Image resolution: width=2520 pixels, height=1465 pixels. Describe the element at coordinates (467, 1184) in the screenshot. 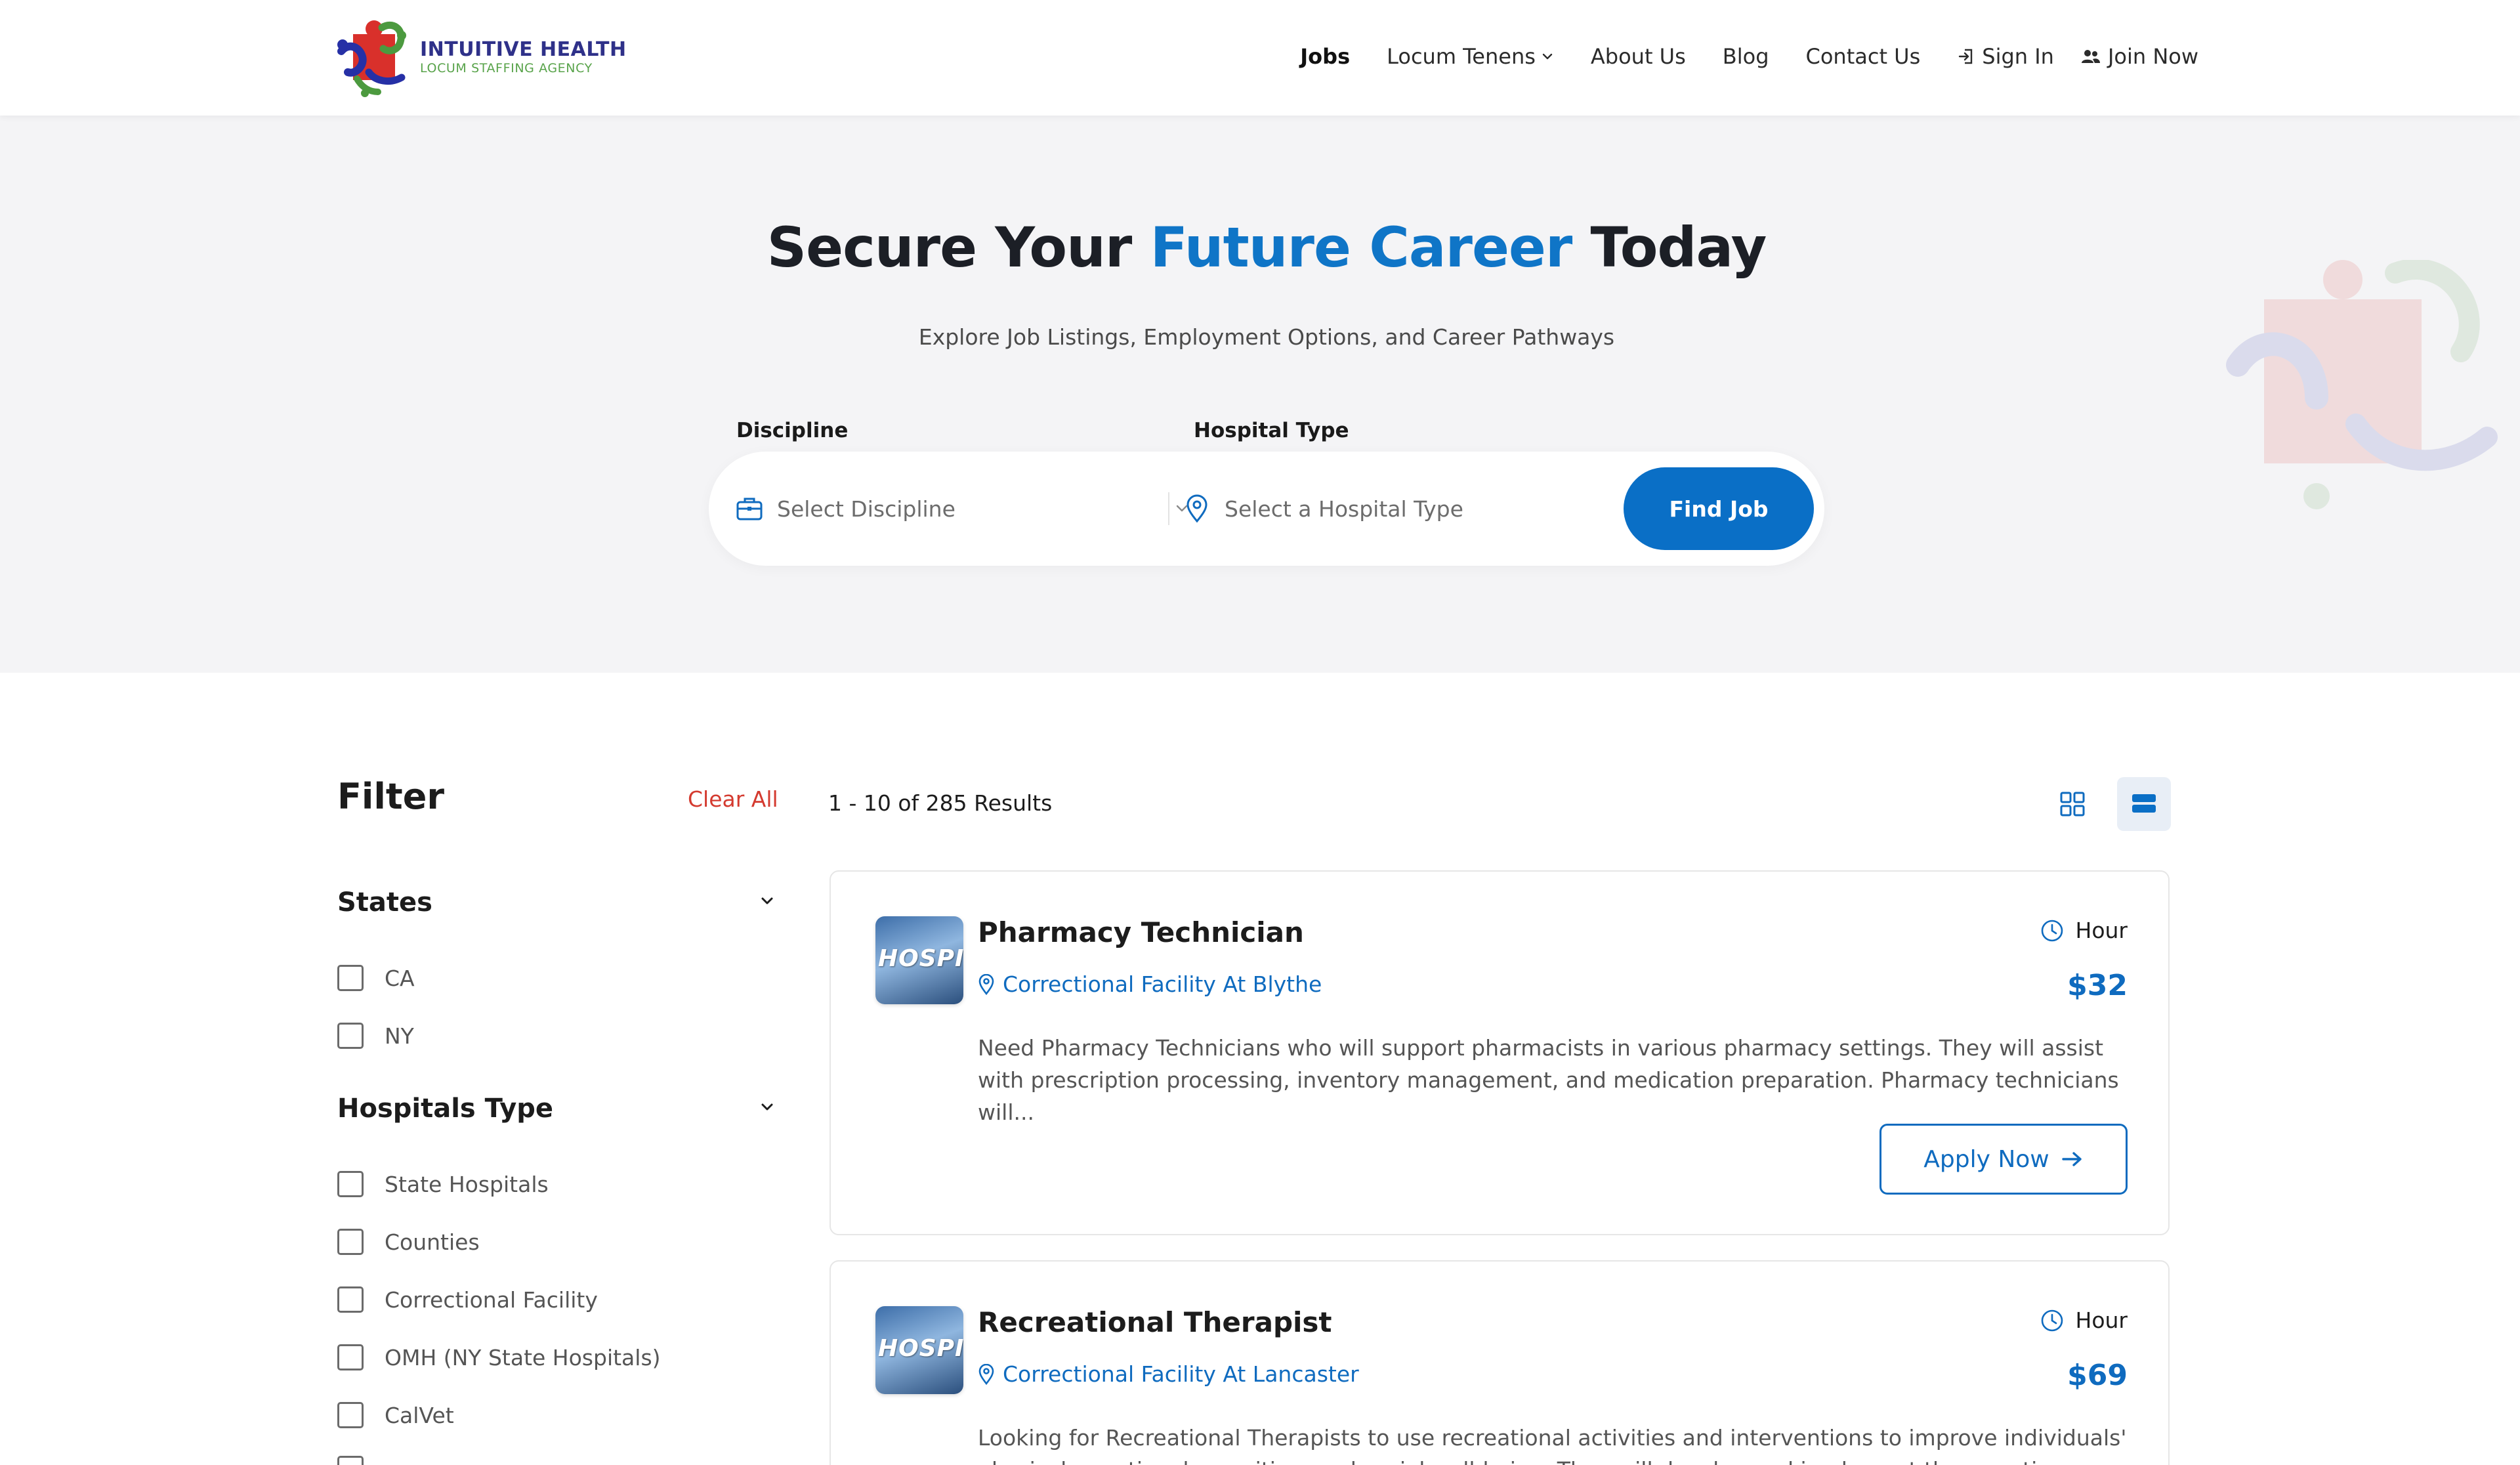

I see `filter-option-label: State Hospitals` at that location.